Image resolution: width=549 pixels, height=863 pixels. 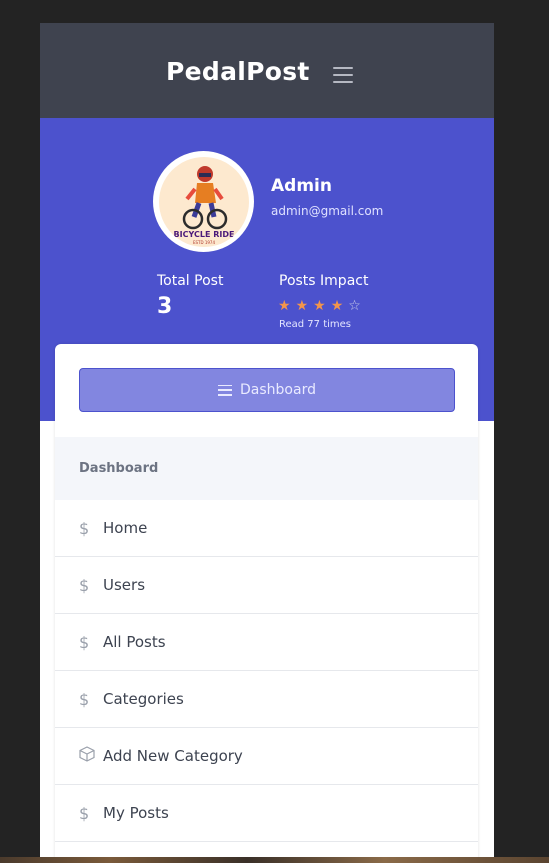 I want to click on bicycle-logo-icon: BICYCLE RIDE ESTD 1974, so click(x=203, y=201).